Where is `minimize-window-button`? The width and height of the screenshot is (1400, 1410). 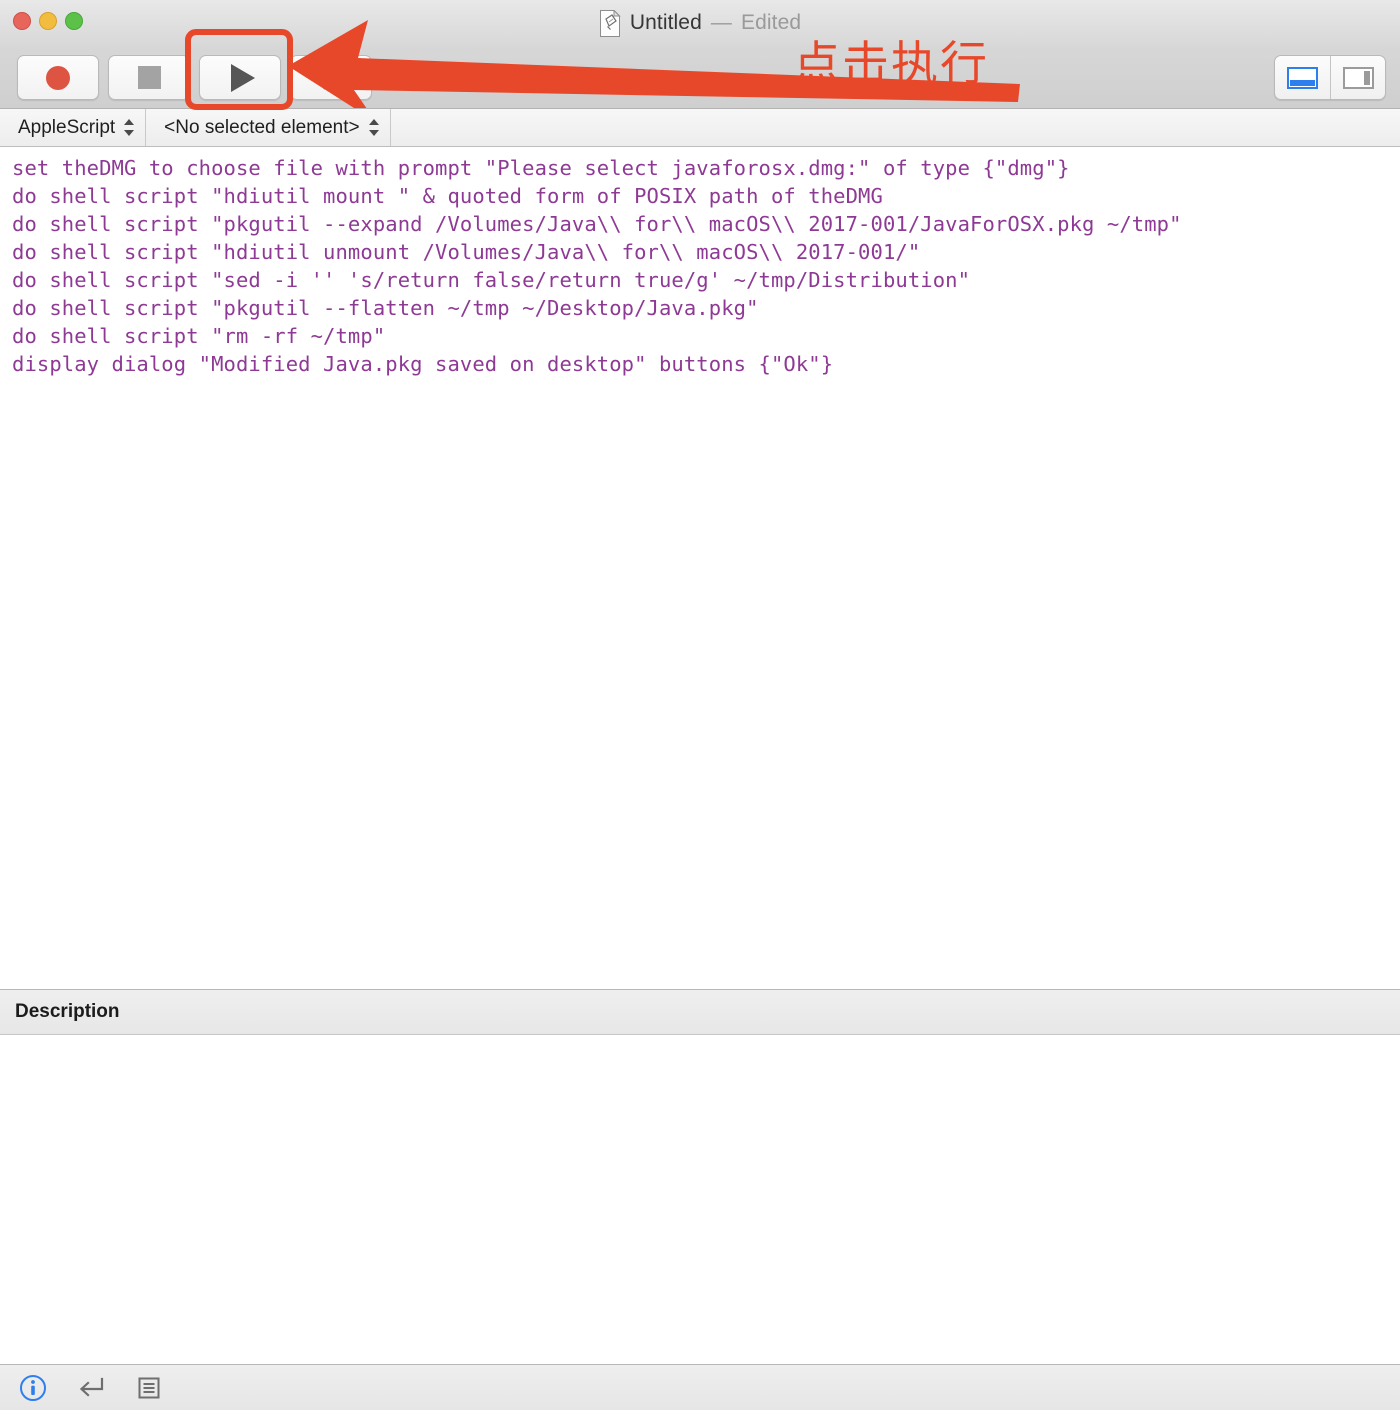 minimize-window-button is located at coordinates (48, 21).